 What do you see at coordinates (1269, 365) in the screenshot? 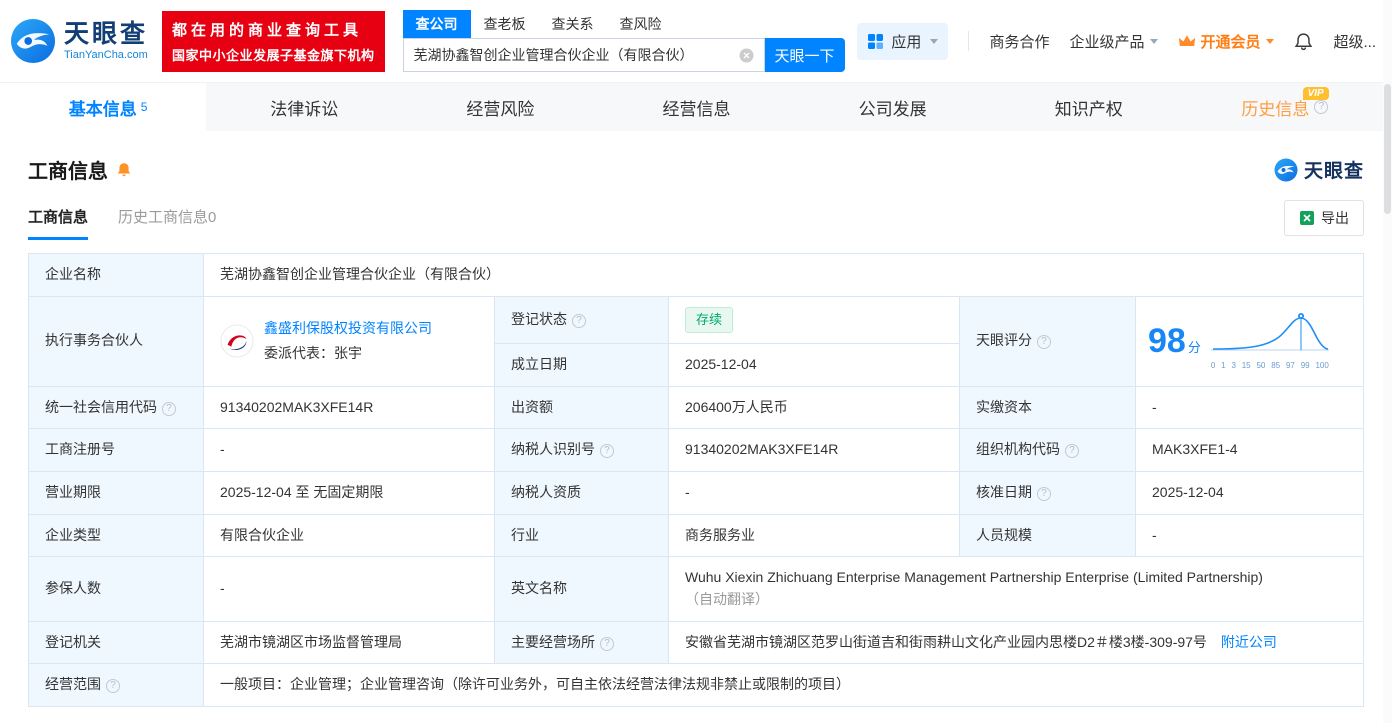
I see `score-axis: 0 1 3 15 50 85 97 99 100` at bounding box center [1269, 365].